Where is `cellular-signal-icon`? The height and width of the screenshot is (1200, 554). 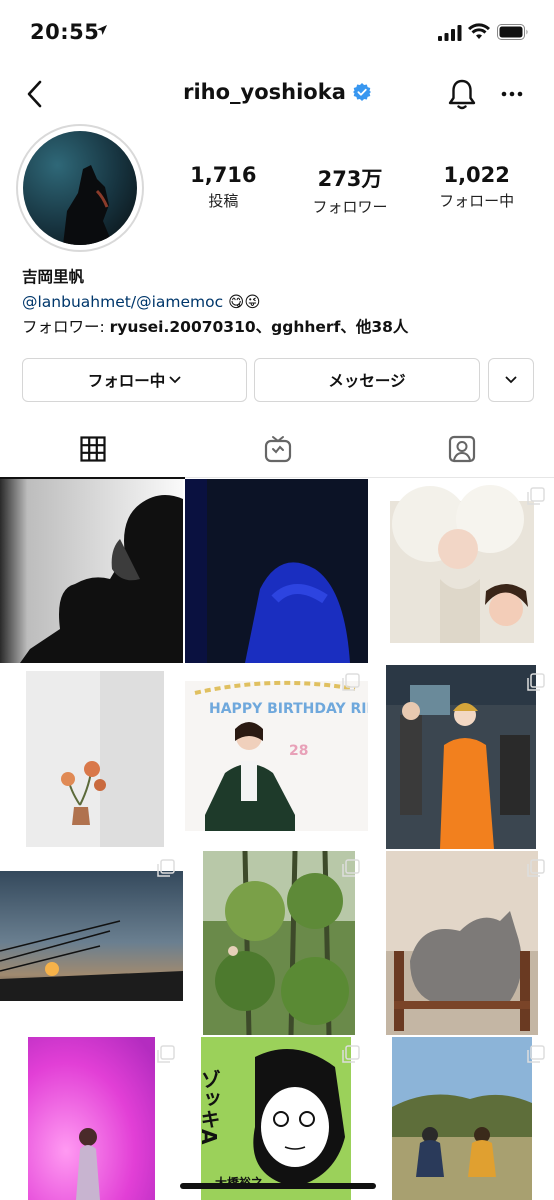
cellular-signal-icon is located at coordinates (450, 33).